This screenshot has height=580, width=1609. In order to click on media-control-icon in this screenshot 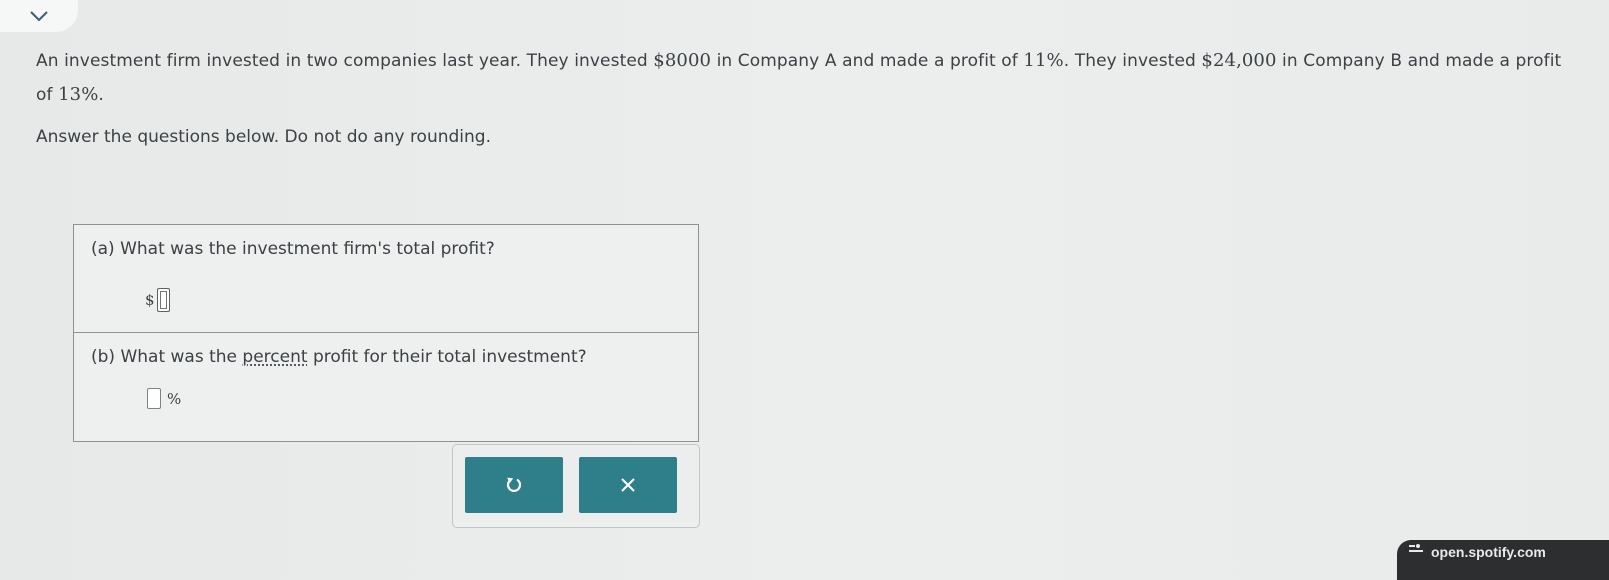, I will do `click(1416, 548)`.